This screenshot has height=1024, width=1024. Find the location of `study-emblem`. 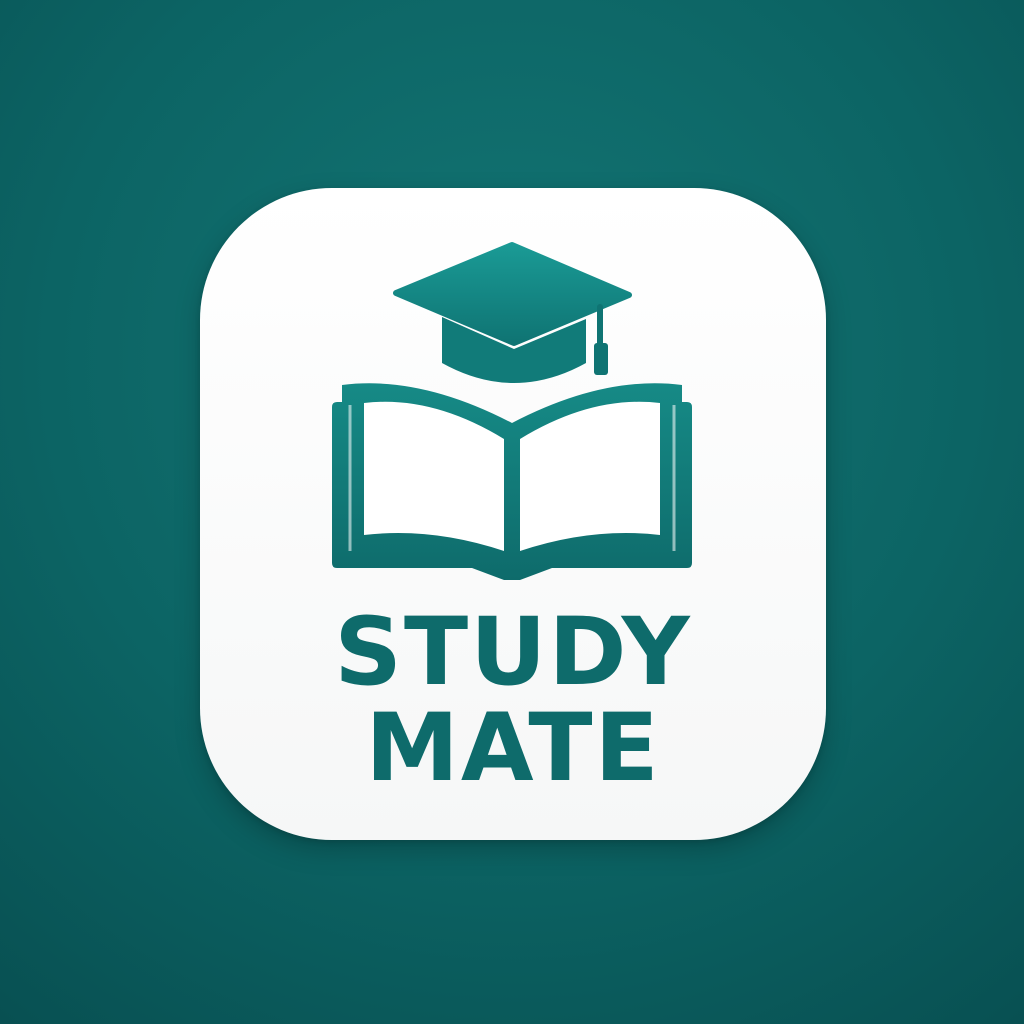

study-emblem is located at coordinates (512, 411).